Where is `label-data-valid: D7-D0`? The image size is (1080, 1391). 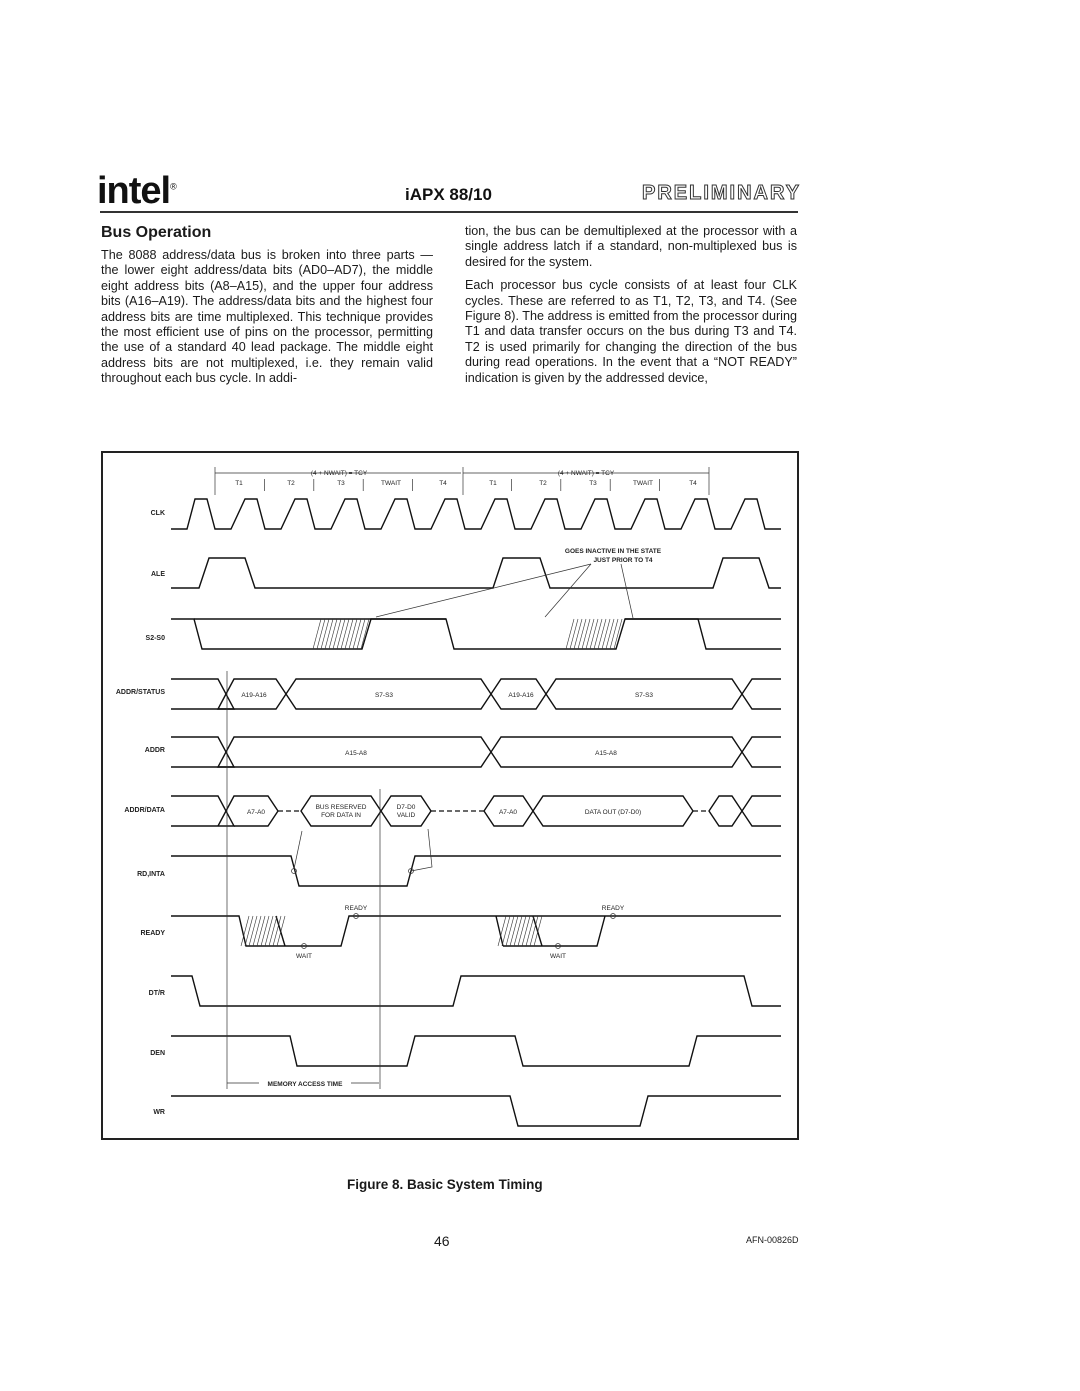 label-data-valid: D7-D0 is located at coordinates (406, 807).